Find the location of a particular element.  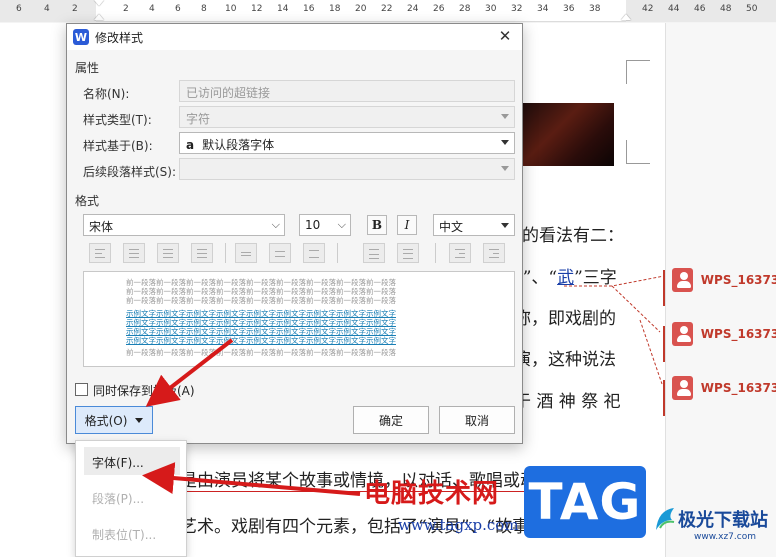

document-image is located at coordinates (567, 134).